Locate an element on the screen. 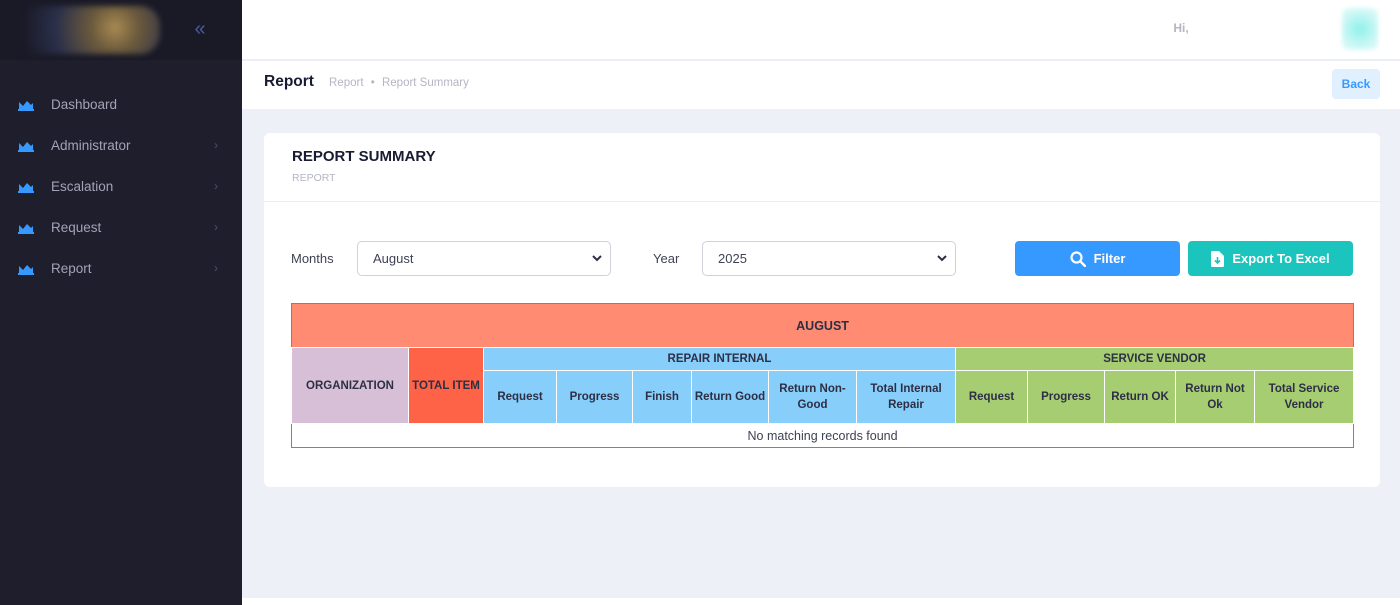  sidebar-item-administrator: Administrator › is located at coordinates (121, 145).